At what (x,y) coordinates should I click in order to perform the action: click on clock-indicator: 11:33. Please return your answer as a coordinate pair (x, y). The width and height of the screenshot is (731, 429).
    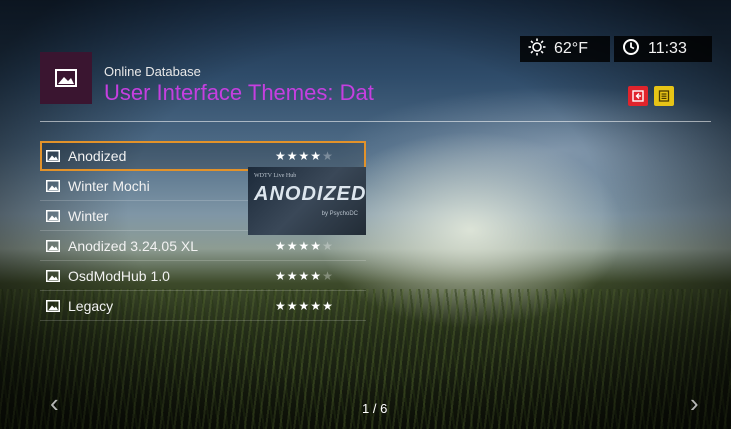
    Looking at the image, I should click on (663, 49).